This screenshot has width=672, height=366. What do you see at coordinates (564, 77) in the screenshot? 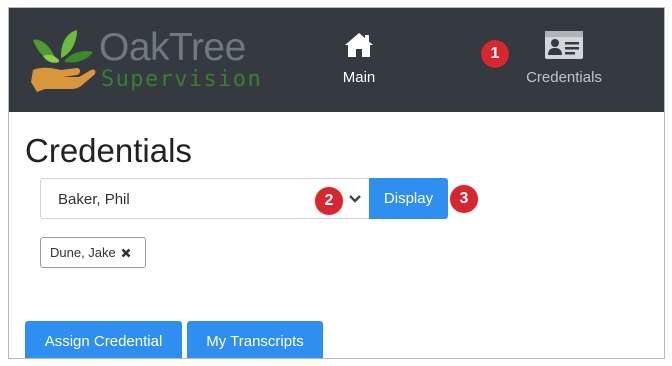
I see `nav-item-credentials-label: Credentials` at bounding box center [564, 77].